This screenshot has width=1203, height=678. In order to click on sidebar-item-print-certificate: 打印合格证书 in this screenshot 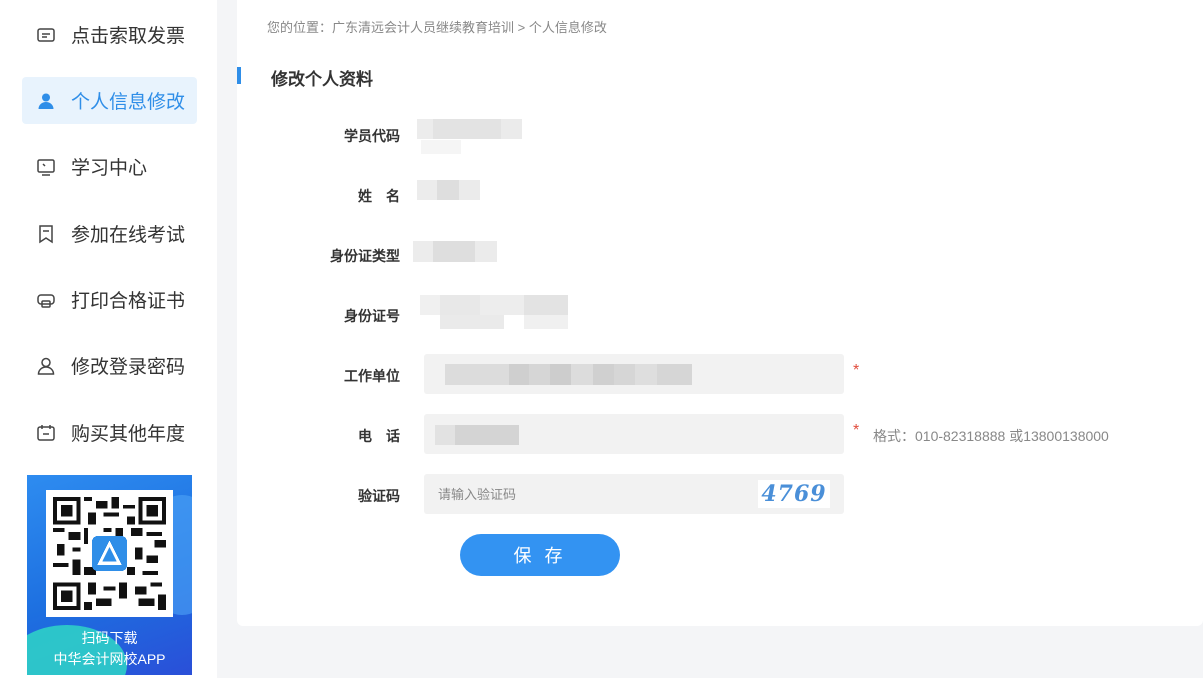, I will do `click(109, 299)`.